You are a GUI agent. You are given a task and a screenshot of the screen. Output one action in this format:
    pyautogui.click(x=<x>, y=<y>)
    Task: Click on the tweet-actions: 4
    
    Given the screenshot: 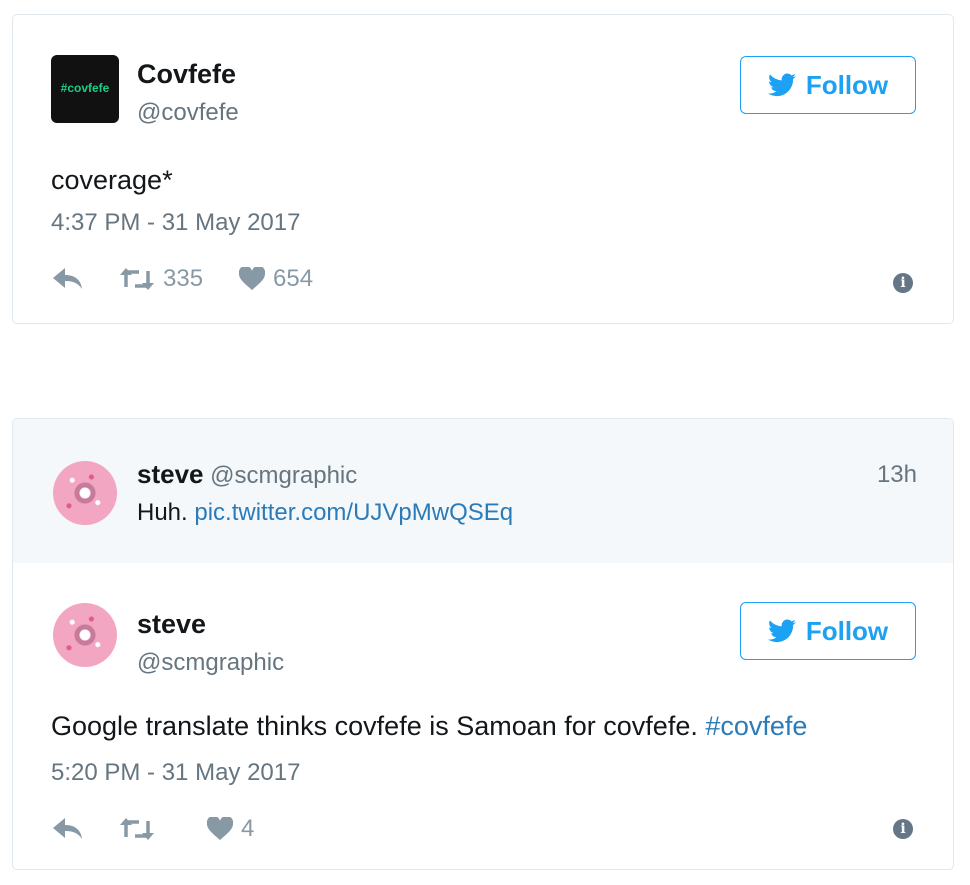 What is the action you would take?
    pyautogui.click(x=153, y=829)
    